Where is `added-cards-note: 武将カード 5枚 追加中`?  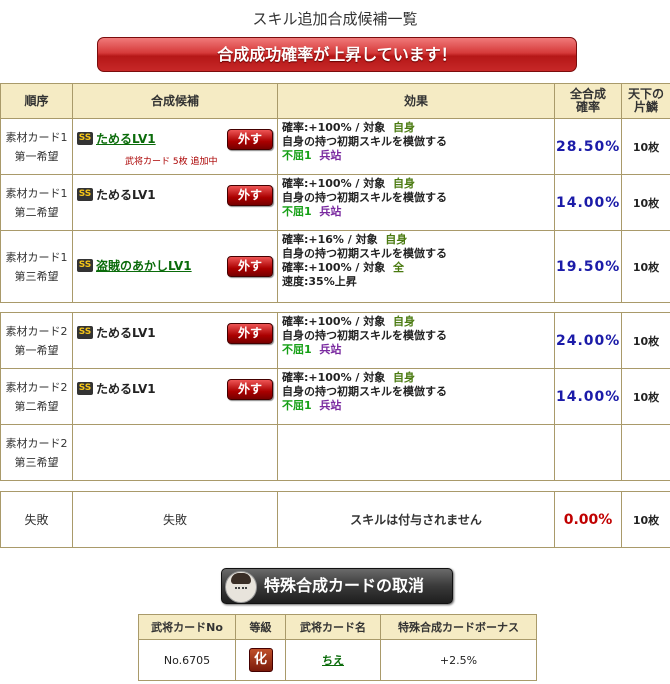 added-cards-note: 武将カード 5枚 追加中 is located at coordinates (171, 162).